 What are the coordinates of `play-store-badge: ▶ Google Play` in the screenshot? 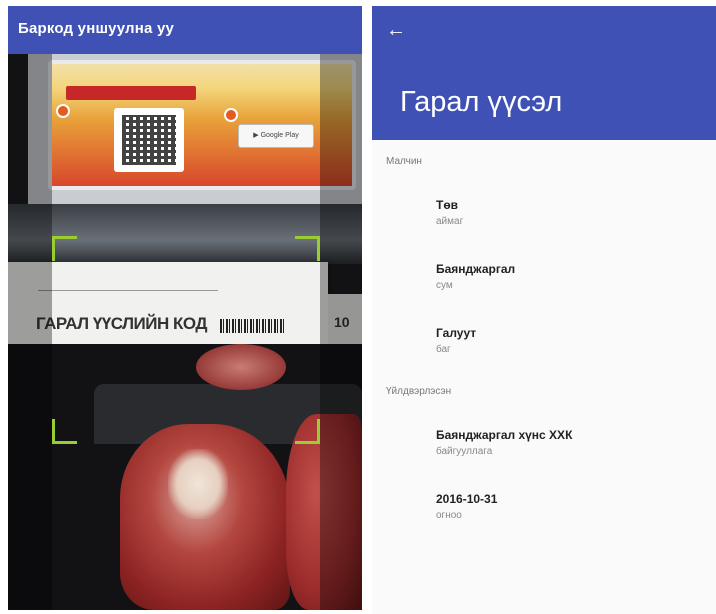 It's located at (276, 136).